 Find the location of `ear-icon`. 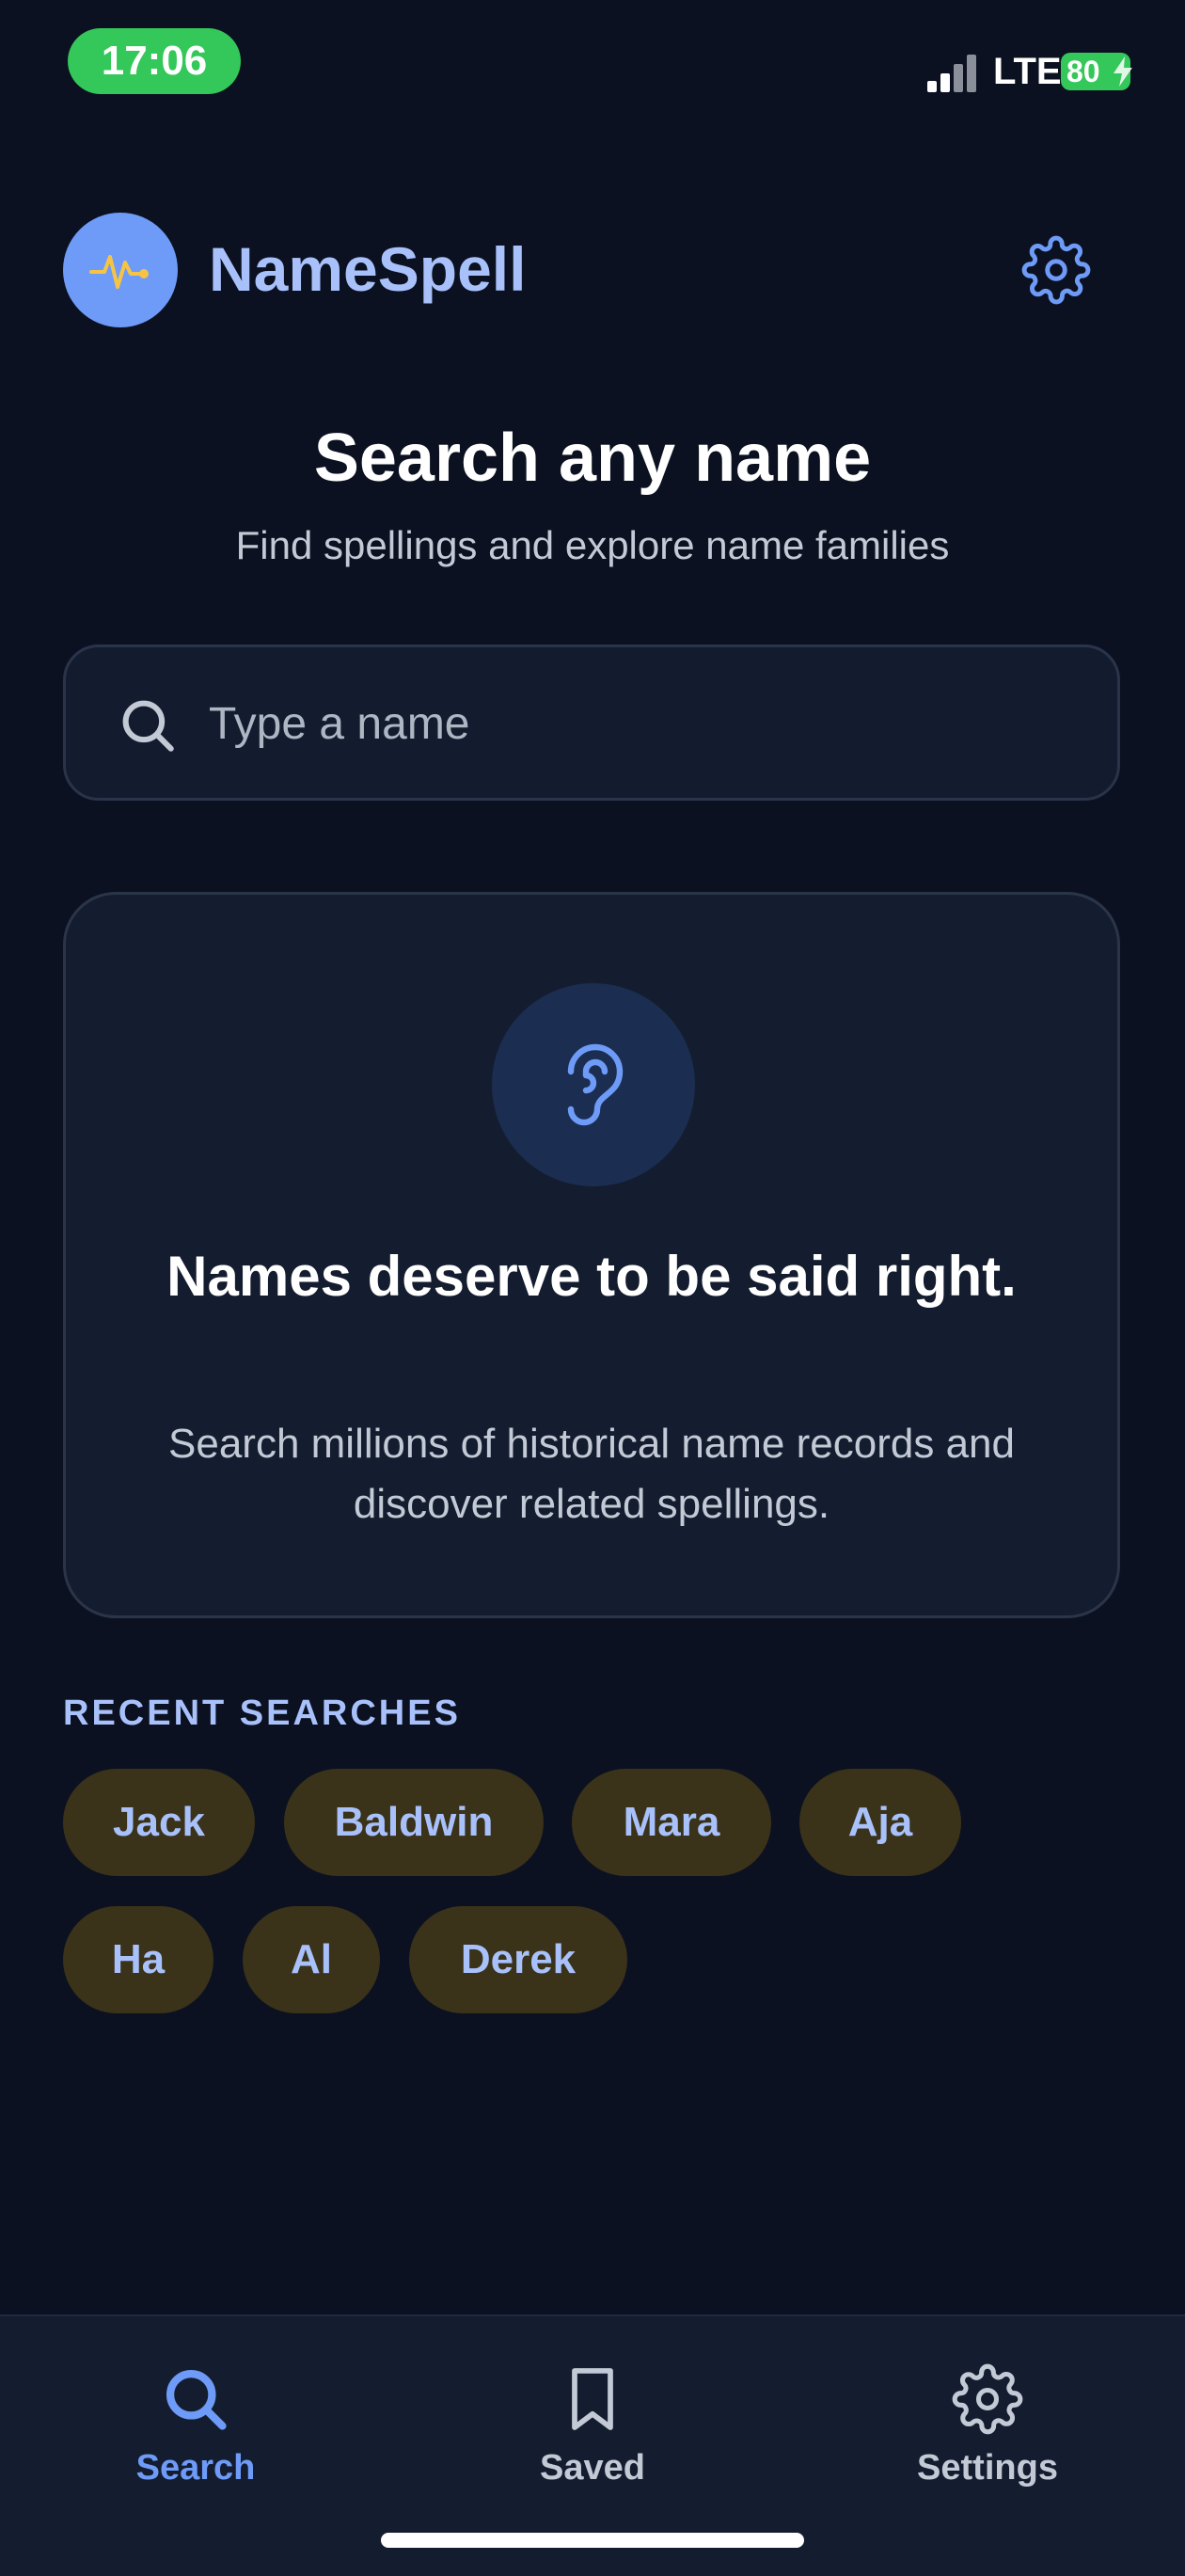

ear-icon is located at coordinates (595, 1084).